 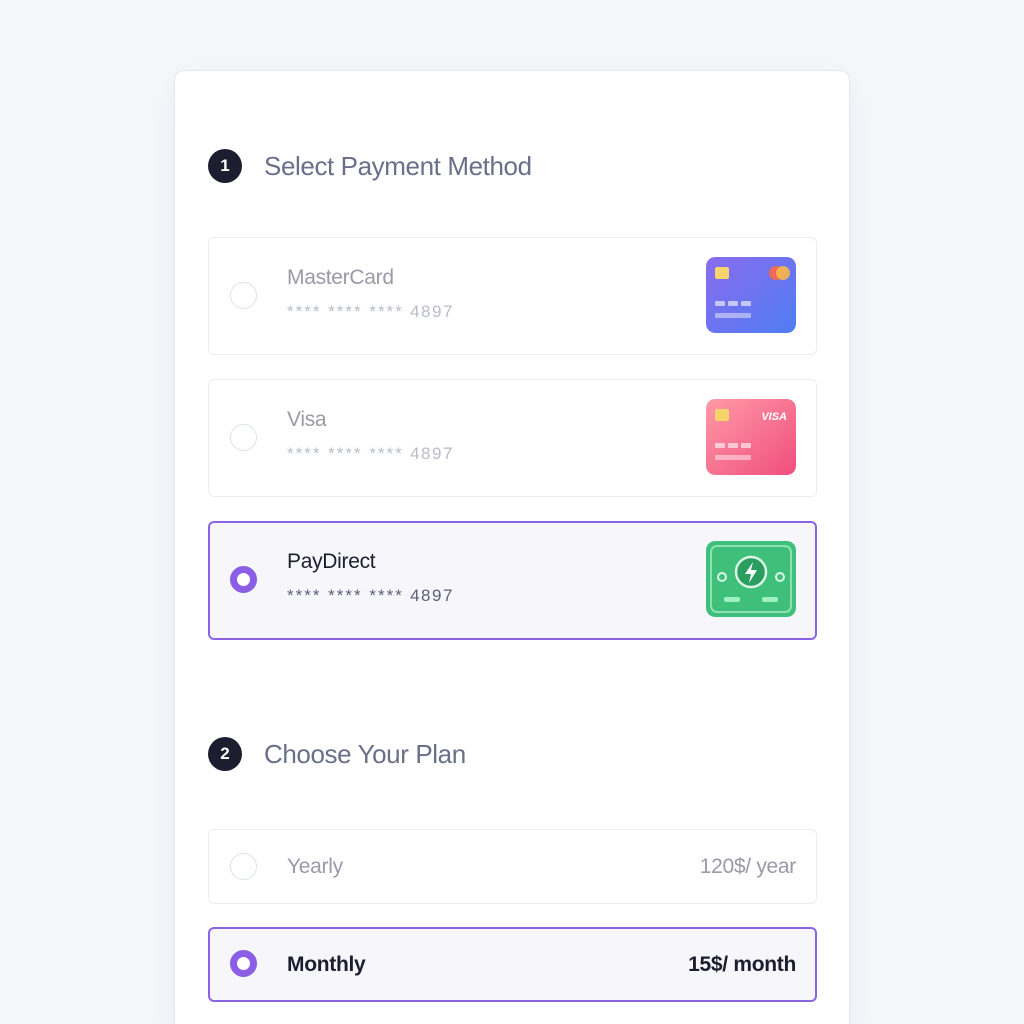 What do you see at coordinates (331, 561) in the screenshot?
I see `payment-method-name: PayDirect` at bounding box center [331, 561].